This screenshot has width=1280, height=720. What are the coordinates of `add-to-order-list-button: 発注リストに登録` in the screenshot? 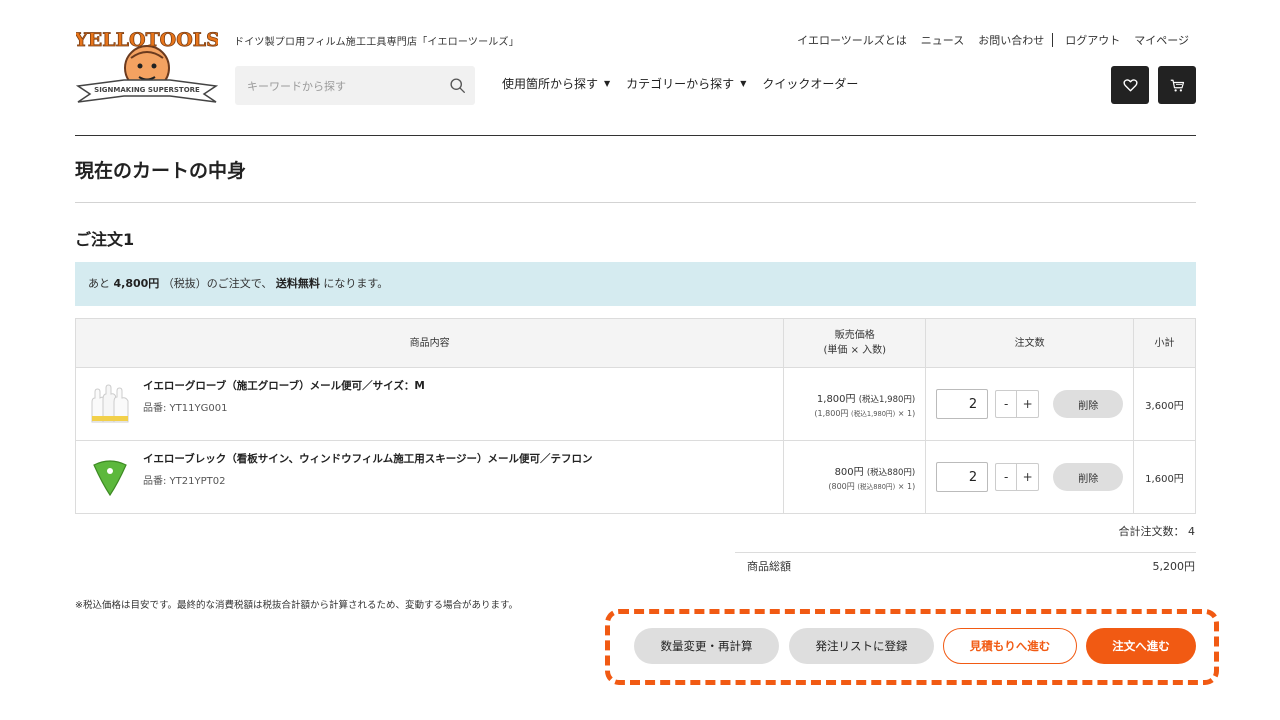 It's located at (861, 646).